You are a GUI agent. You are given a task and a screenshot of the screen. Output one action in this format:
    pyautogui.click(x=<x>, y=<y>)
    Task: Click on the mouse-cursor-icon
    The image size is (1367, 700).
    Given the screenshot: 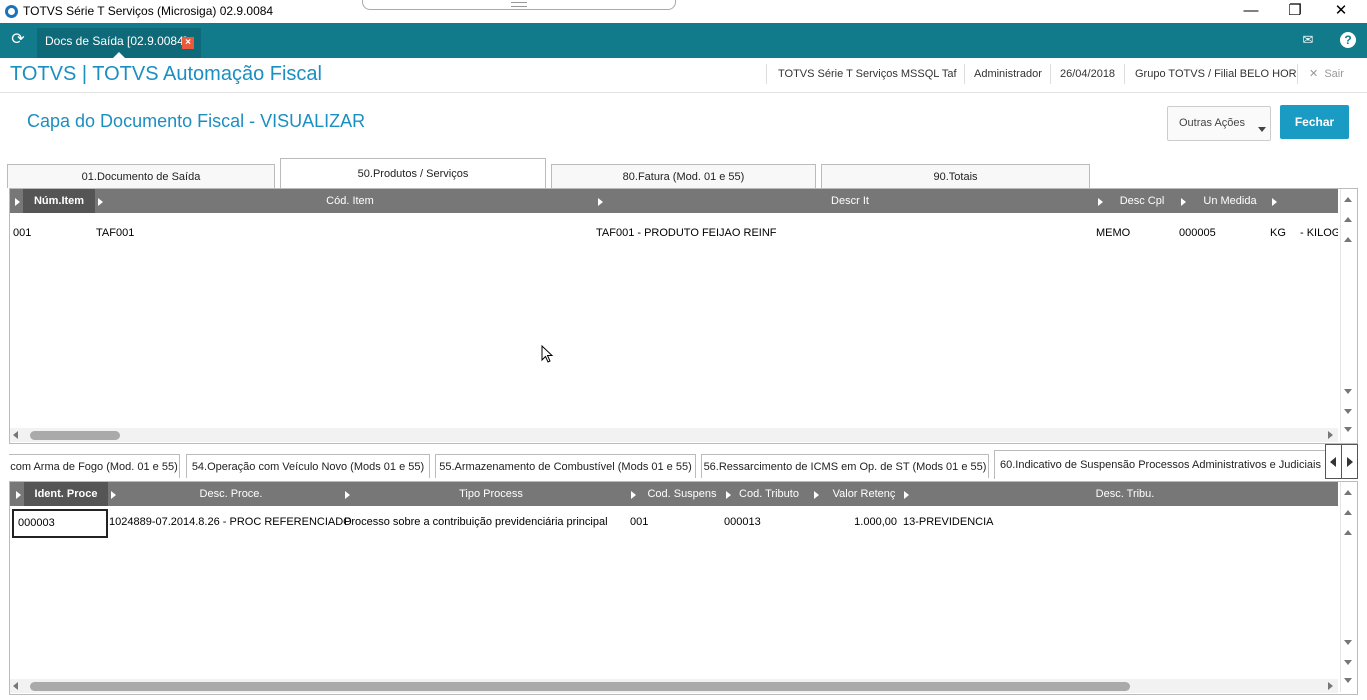 What is the action you would take?
    pyautogui.click(x=547, y=354)
    